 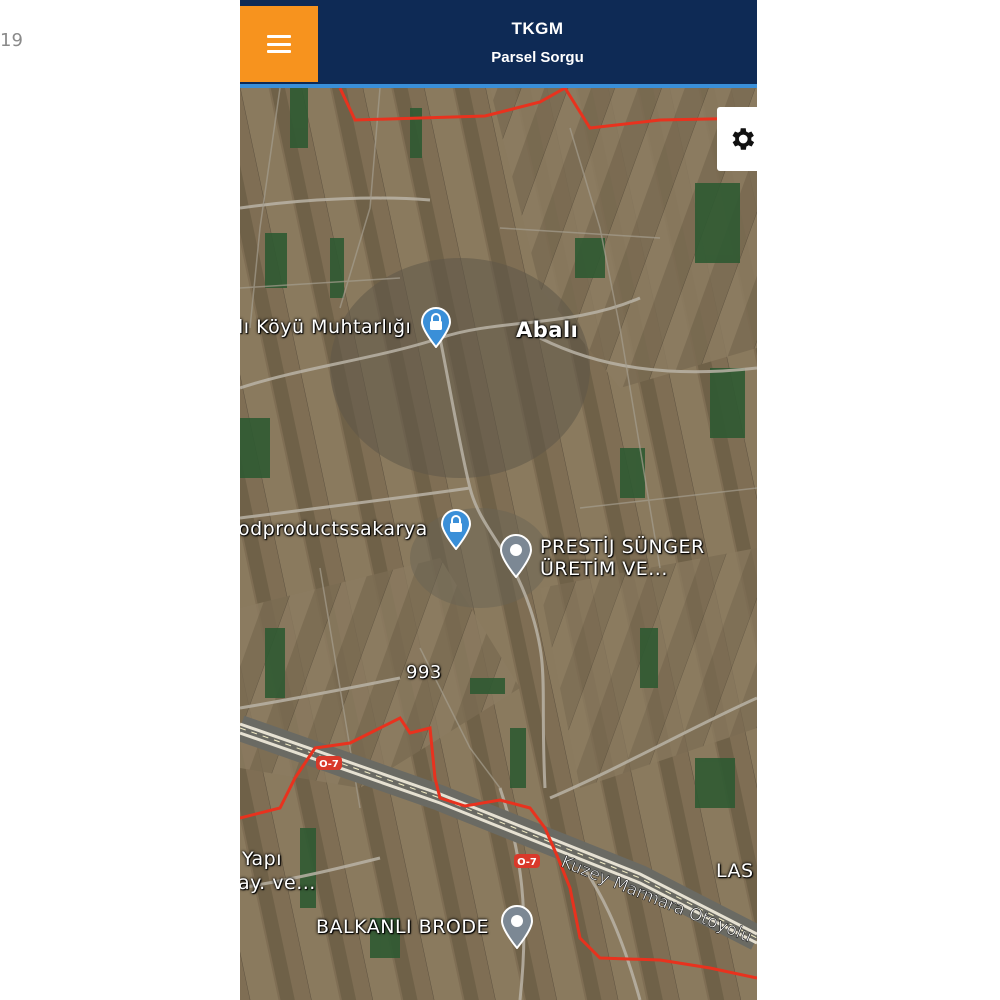 What do you see at coordinates (402, 927) in the screenshot?
I see `label-balkanli: BALKANLI BRODE` at bounding box center [402, 927].